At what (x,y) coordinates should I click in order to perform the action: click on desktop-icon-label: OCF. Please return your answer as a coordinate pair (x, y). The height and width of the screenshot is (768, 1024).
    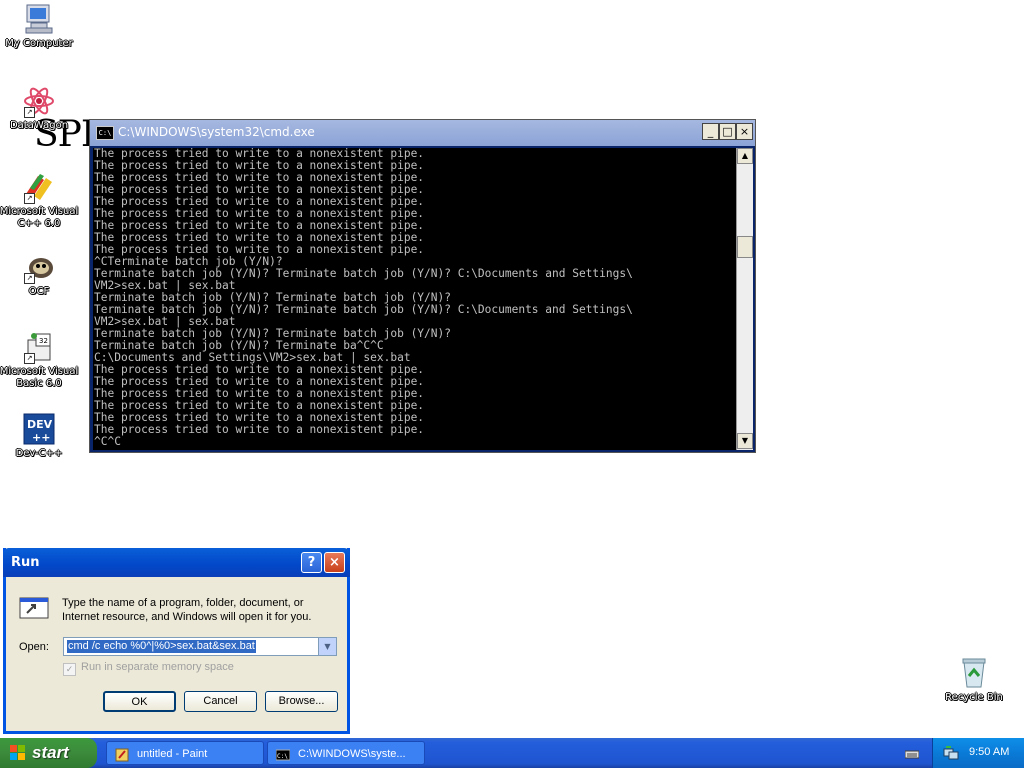
    Looking at the image, I should click on (39, 291).